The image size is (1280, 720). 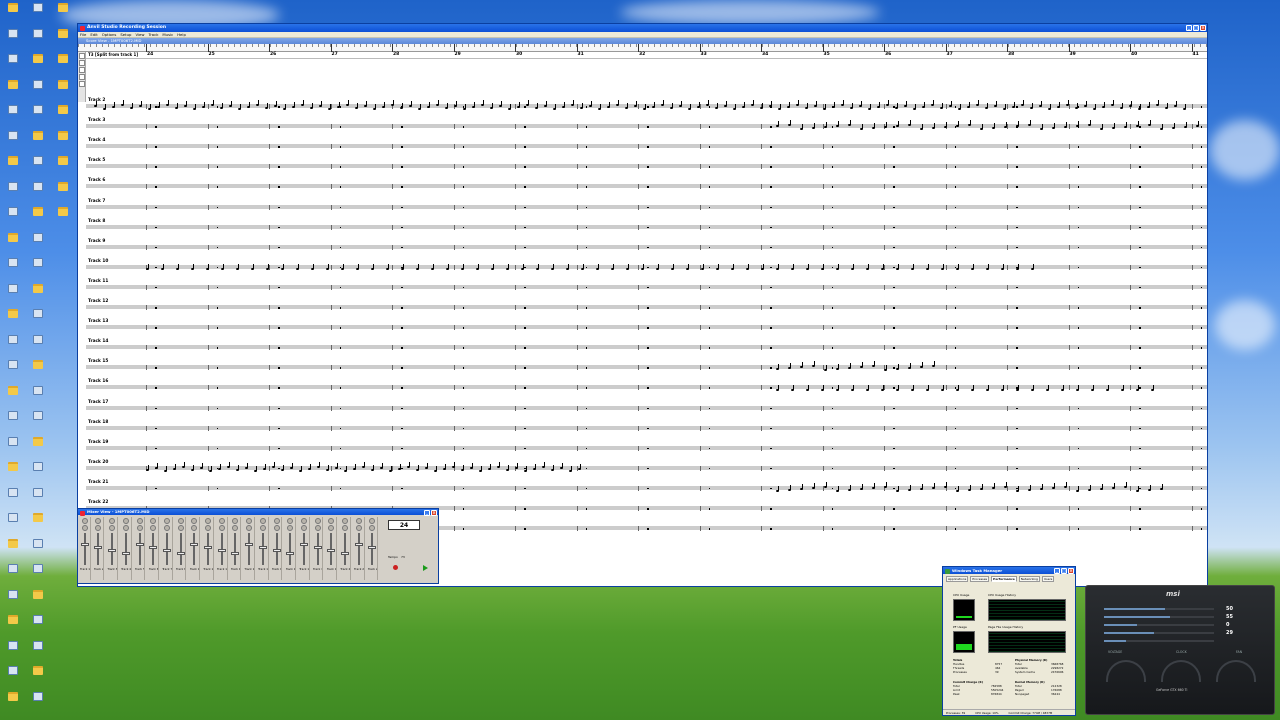 What do you see at coordinates (98, 321) in the screenshot?
I see `track-label: Track 13` at bounding box center [98, 321].